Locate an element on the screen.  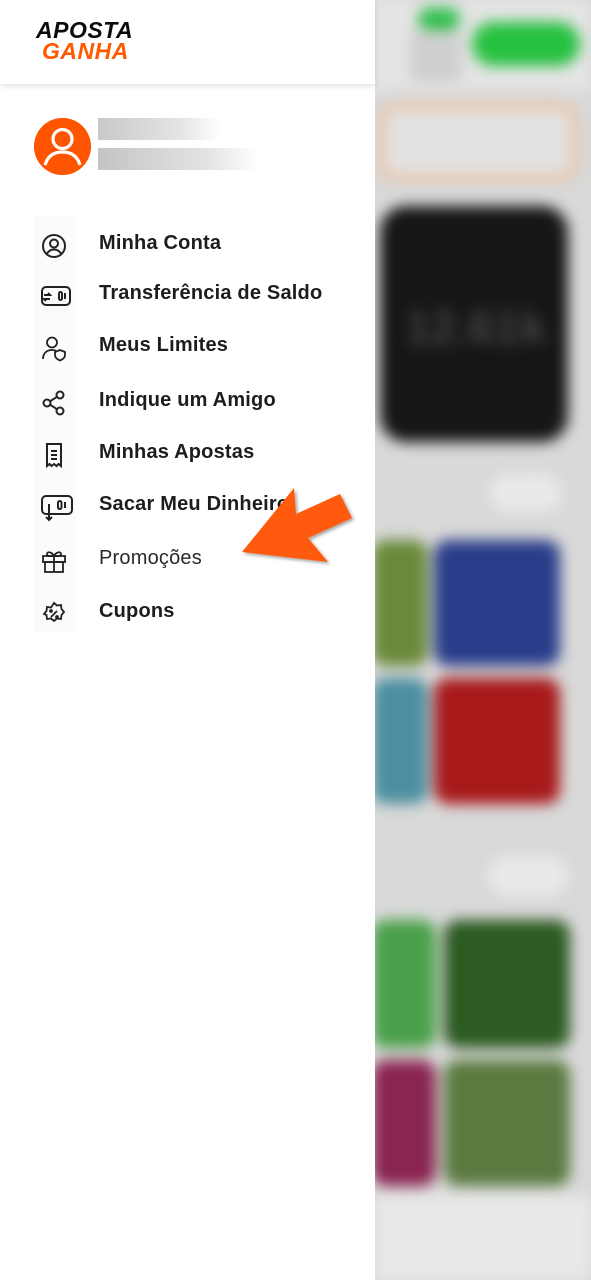
background-bottom-nav is located at coordinates (483, 1237).